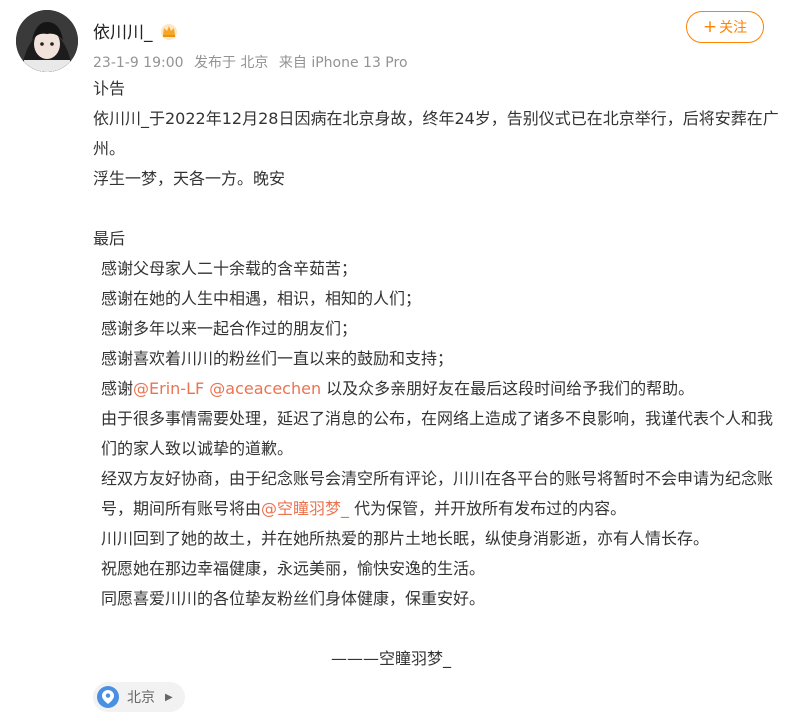  What do you see at coordinates (508, 388) in the screenshot?
I see `thanks-suffix: 以及众多亲朋好友在最后这段时间给予我们的帮助。` at bounding box center [508, 388].